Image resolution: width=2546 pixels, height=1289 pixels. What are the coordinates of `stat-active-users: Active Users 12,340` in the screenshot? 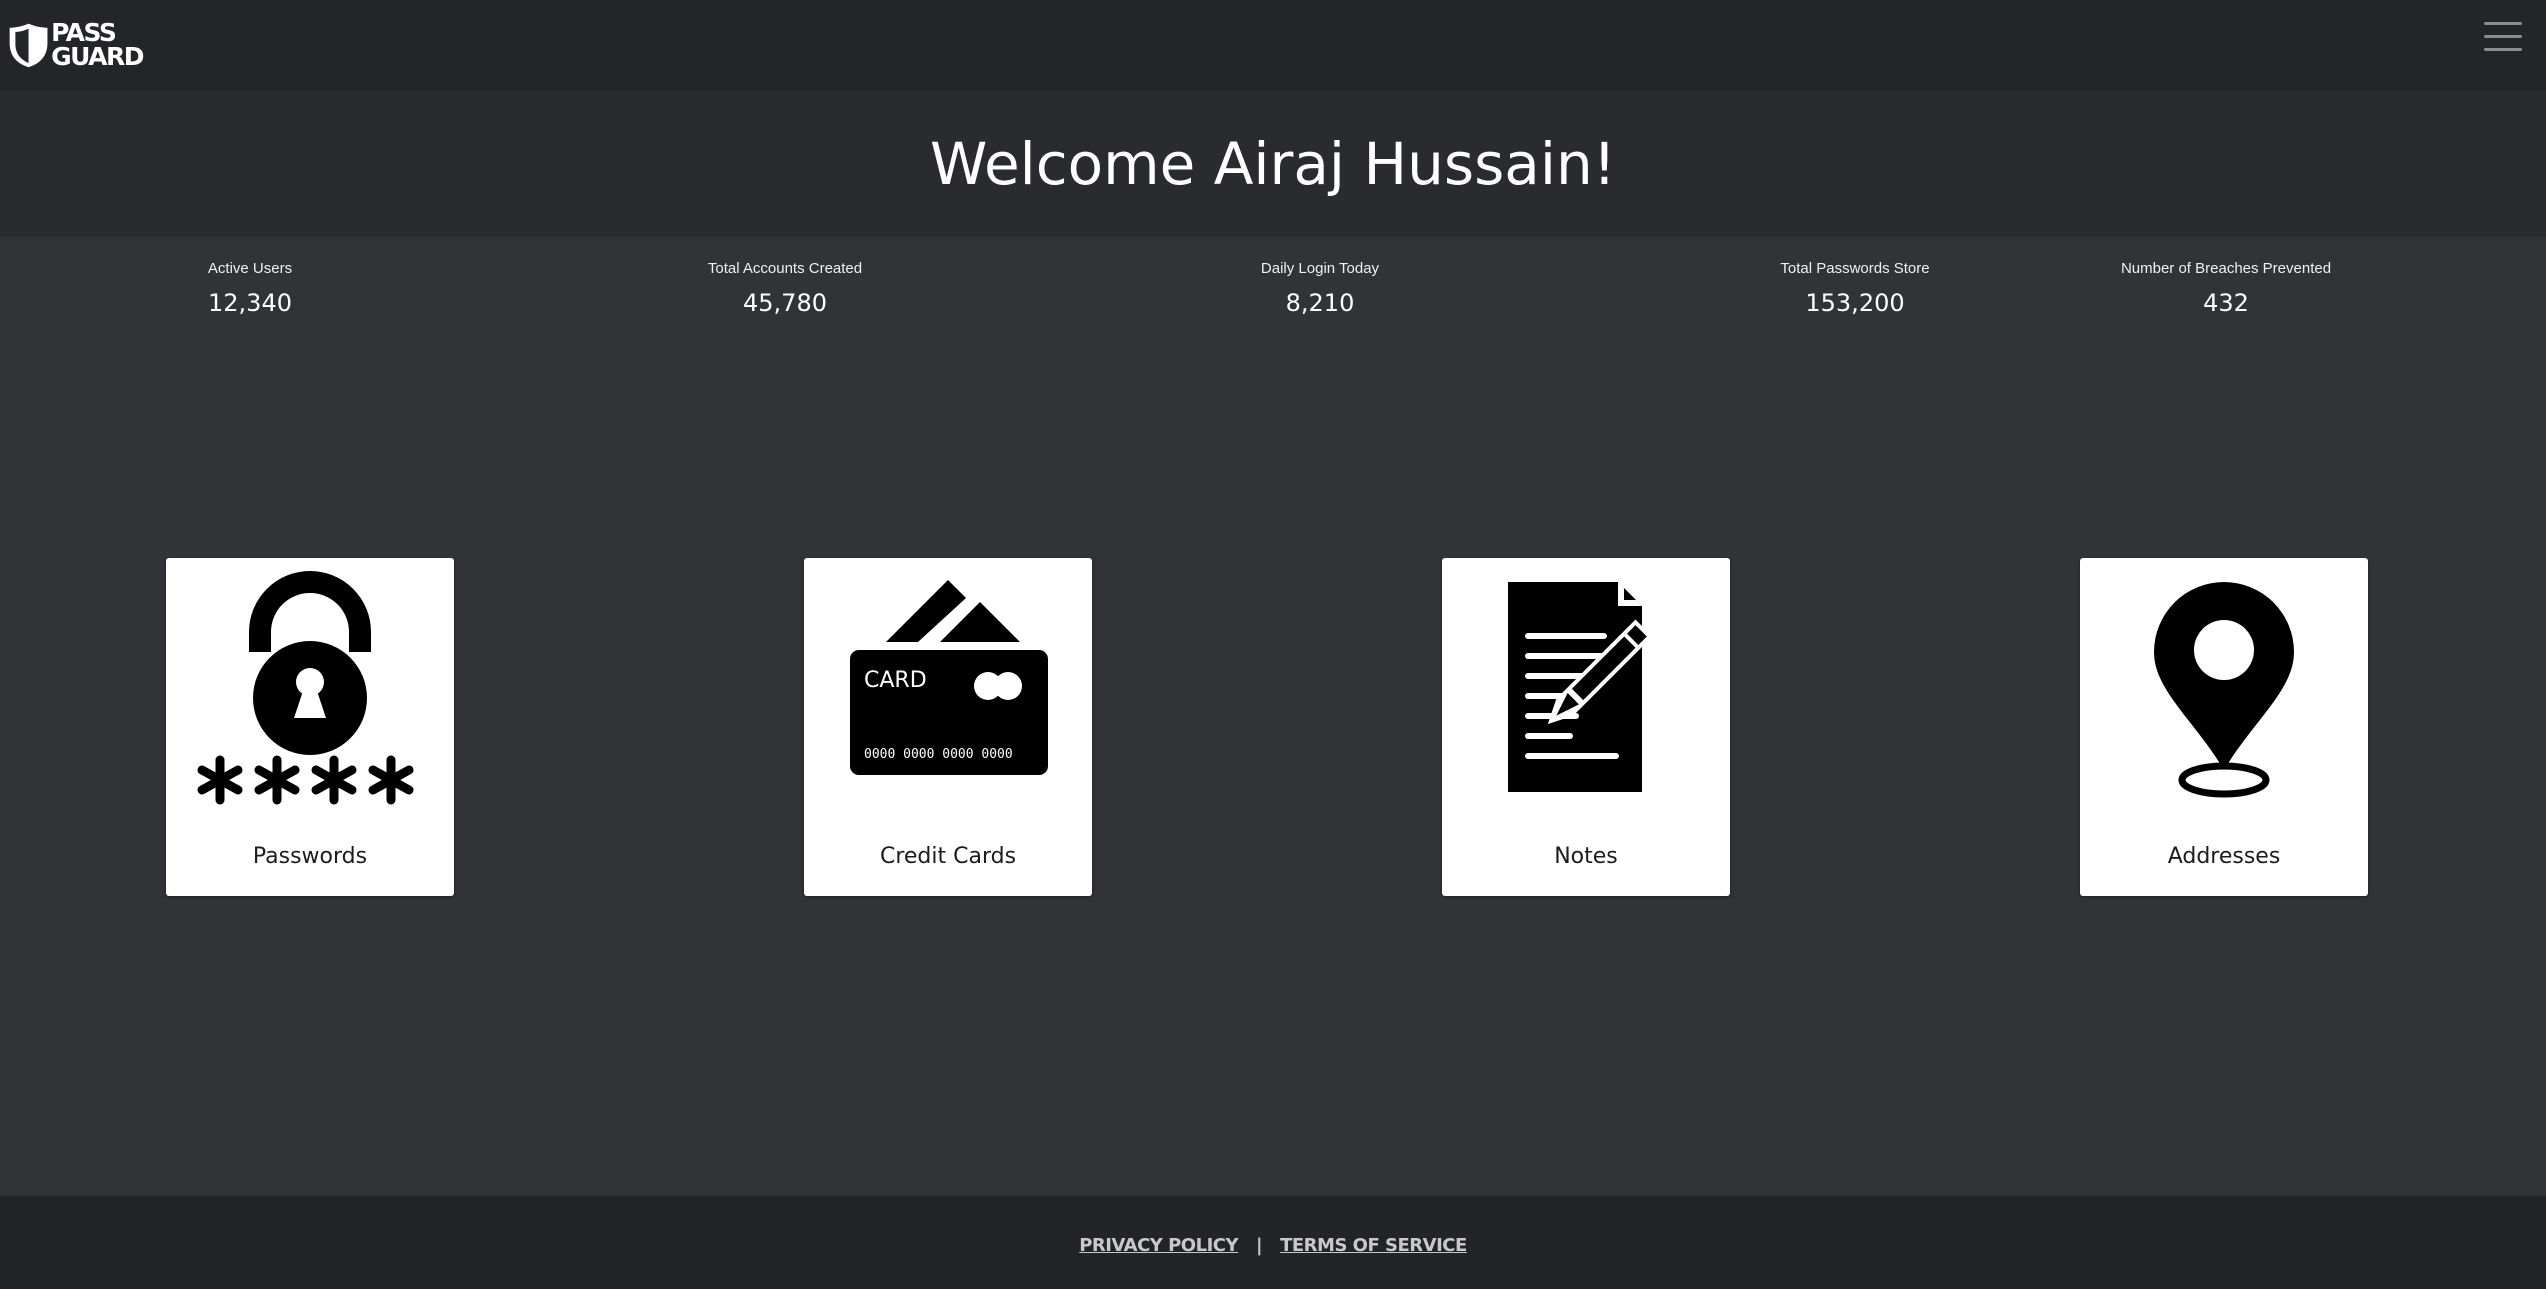 It's located at (250, 288).